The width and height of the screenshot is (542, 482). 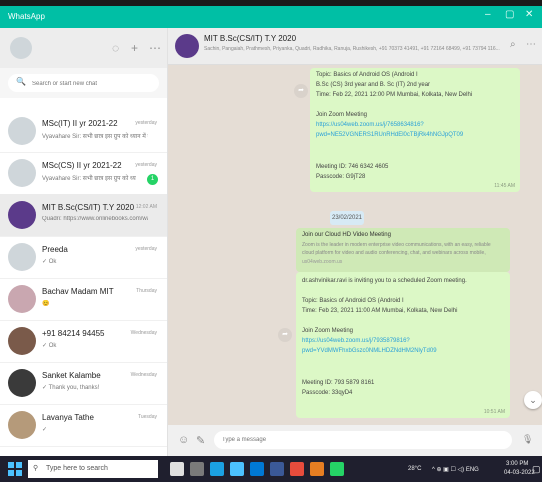 What do you see at coordinates (147, 417) in the screenshot?
I see `chat-time: Tuesday` at bounding box center [147, 417].